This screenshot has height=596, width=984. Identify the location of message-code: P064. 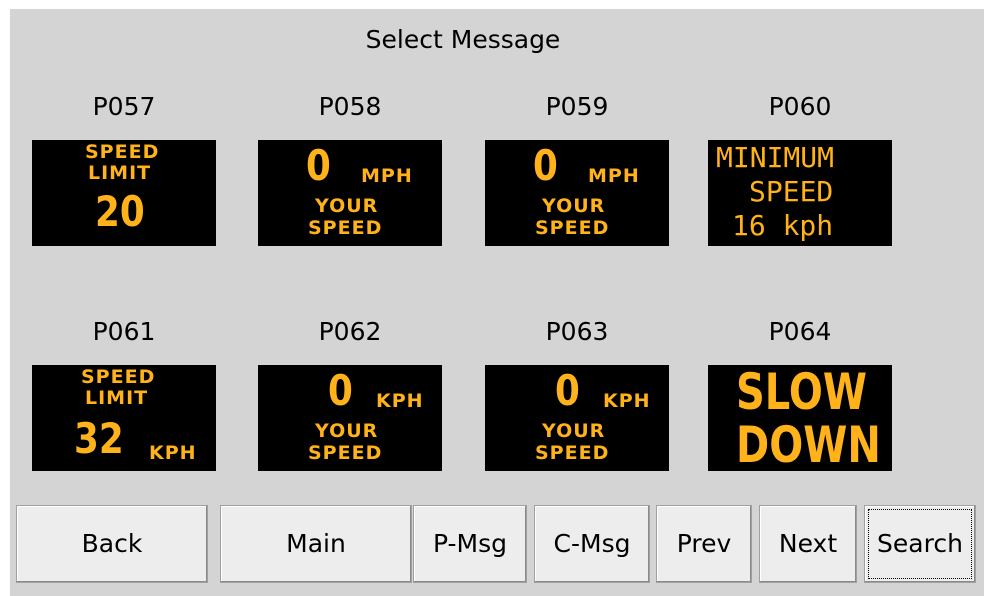
(800, 331).